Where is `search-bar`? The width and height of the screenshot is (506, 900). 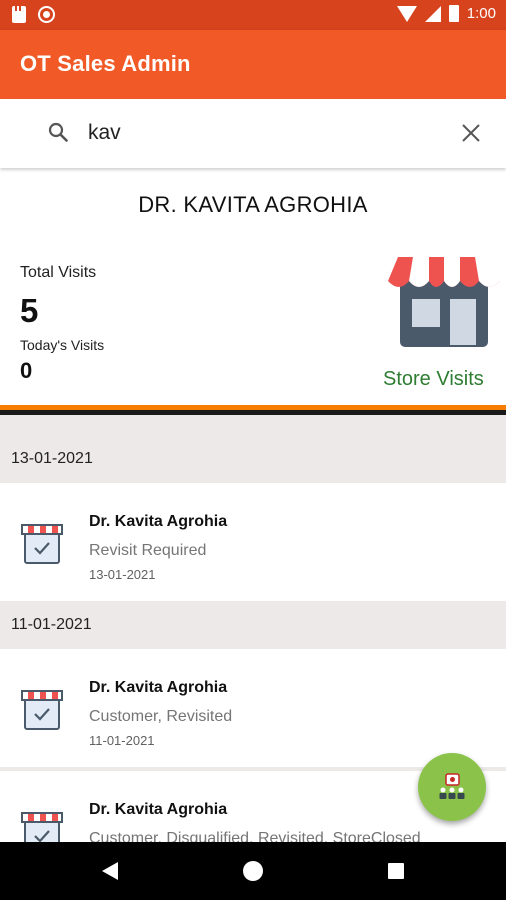 search-bar is located at coordinates (253, 133).